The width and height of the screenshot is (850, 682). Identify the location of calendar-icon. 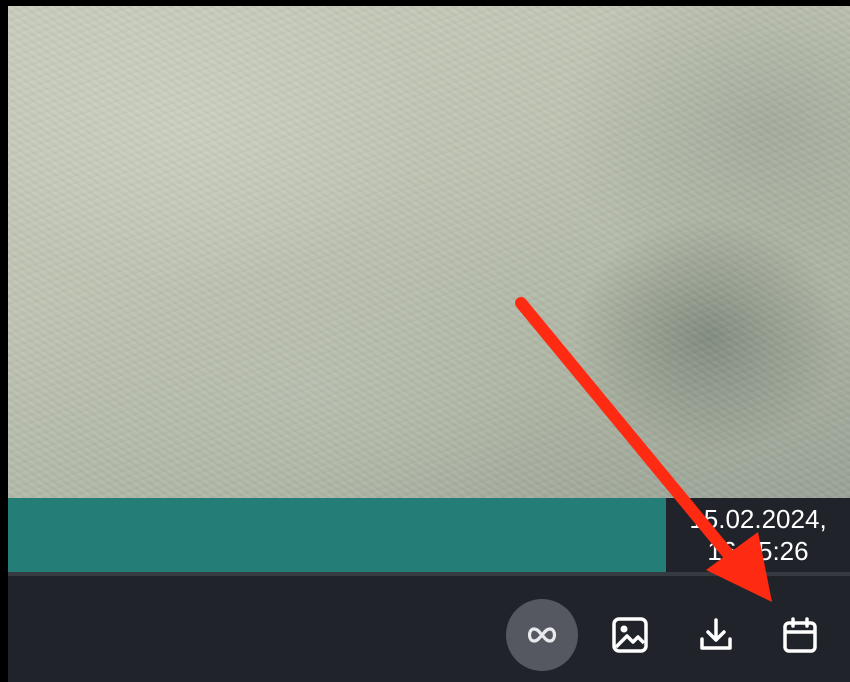
(800, 635).